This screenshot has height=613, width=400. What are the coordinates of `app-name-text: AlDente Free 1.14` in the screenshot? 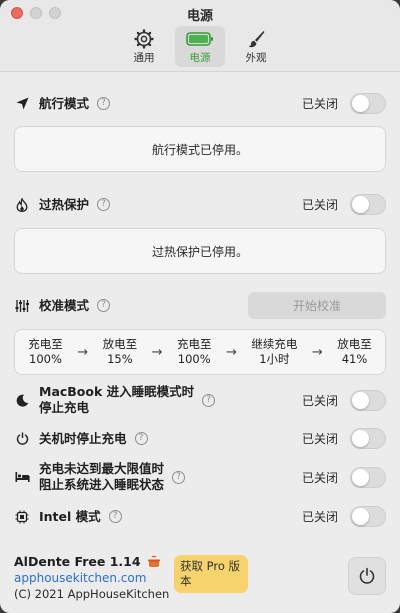 It's located at (77, 561).